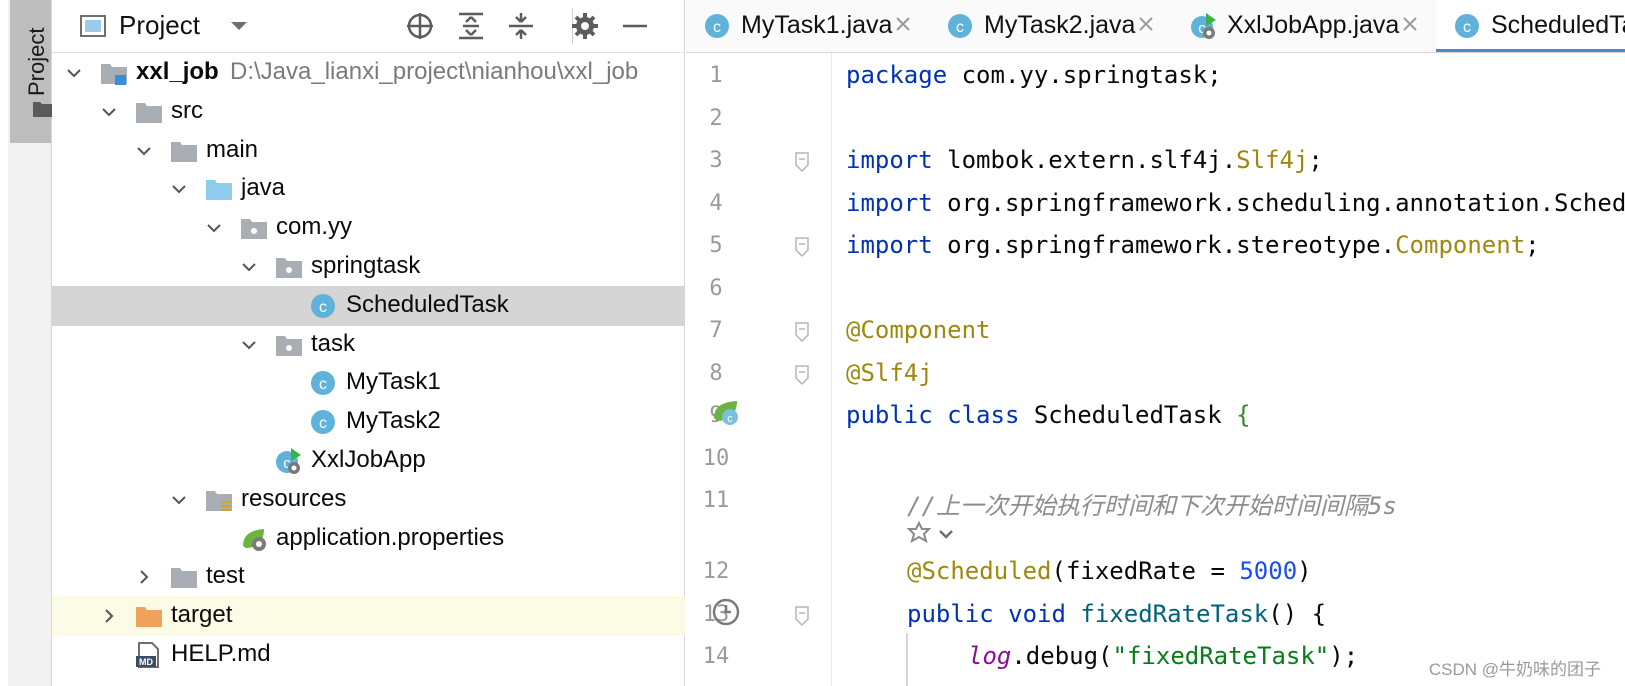 This screenshot has height=686, width=1625. What do you see at coordinates (420, 26) in the screenshot?
I see `locate-target-icon` at bounding box center [420, 26].